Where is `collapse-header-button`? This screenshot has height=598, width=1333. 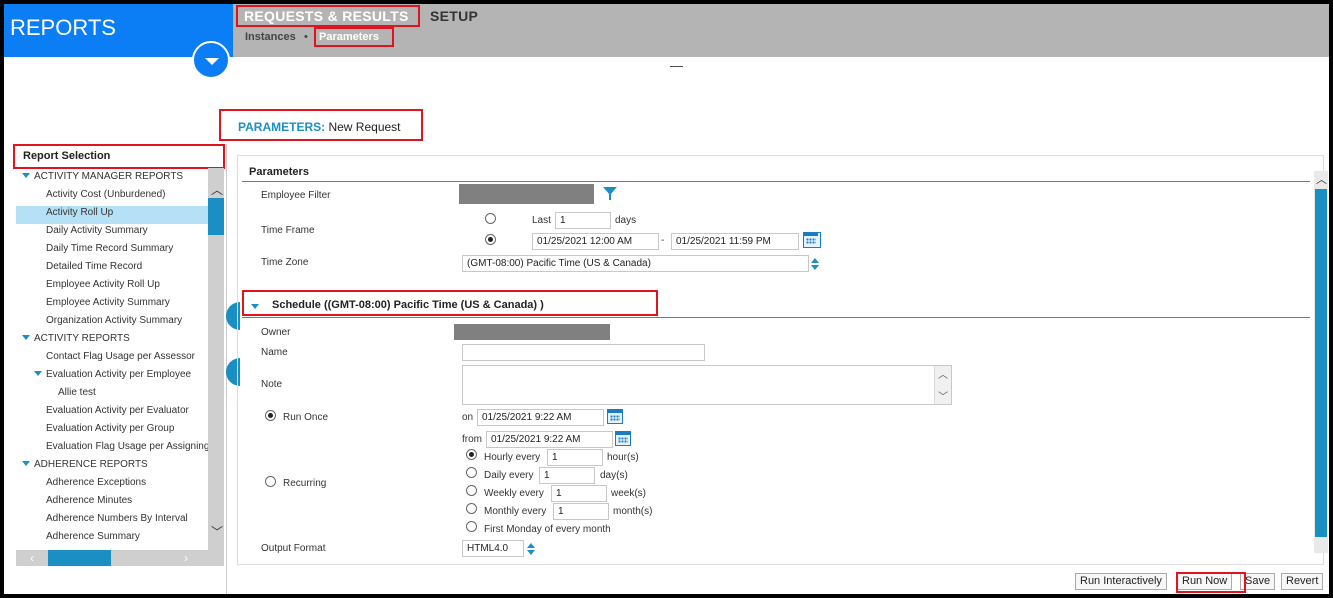
collapse-header-button is located at coordinates (211, 60).